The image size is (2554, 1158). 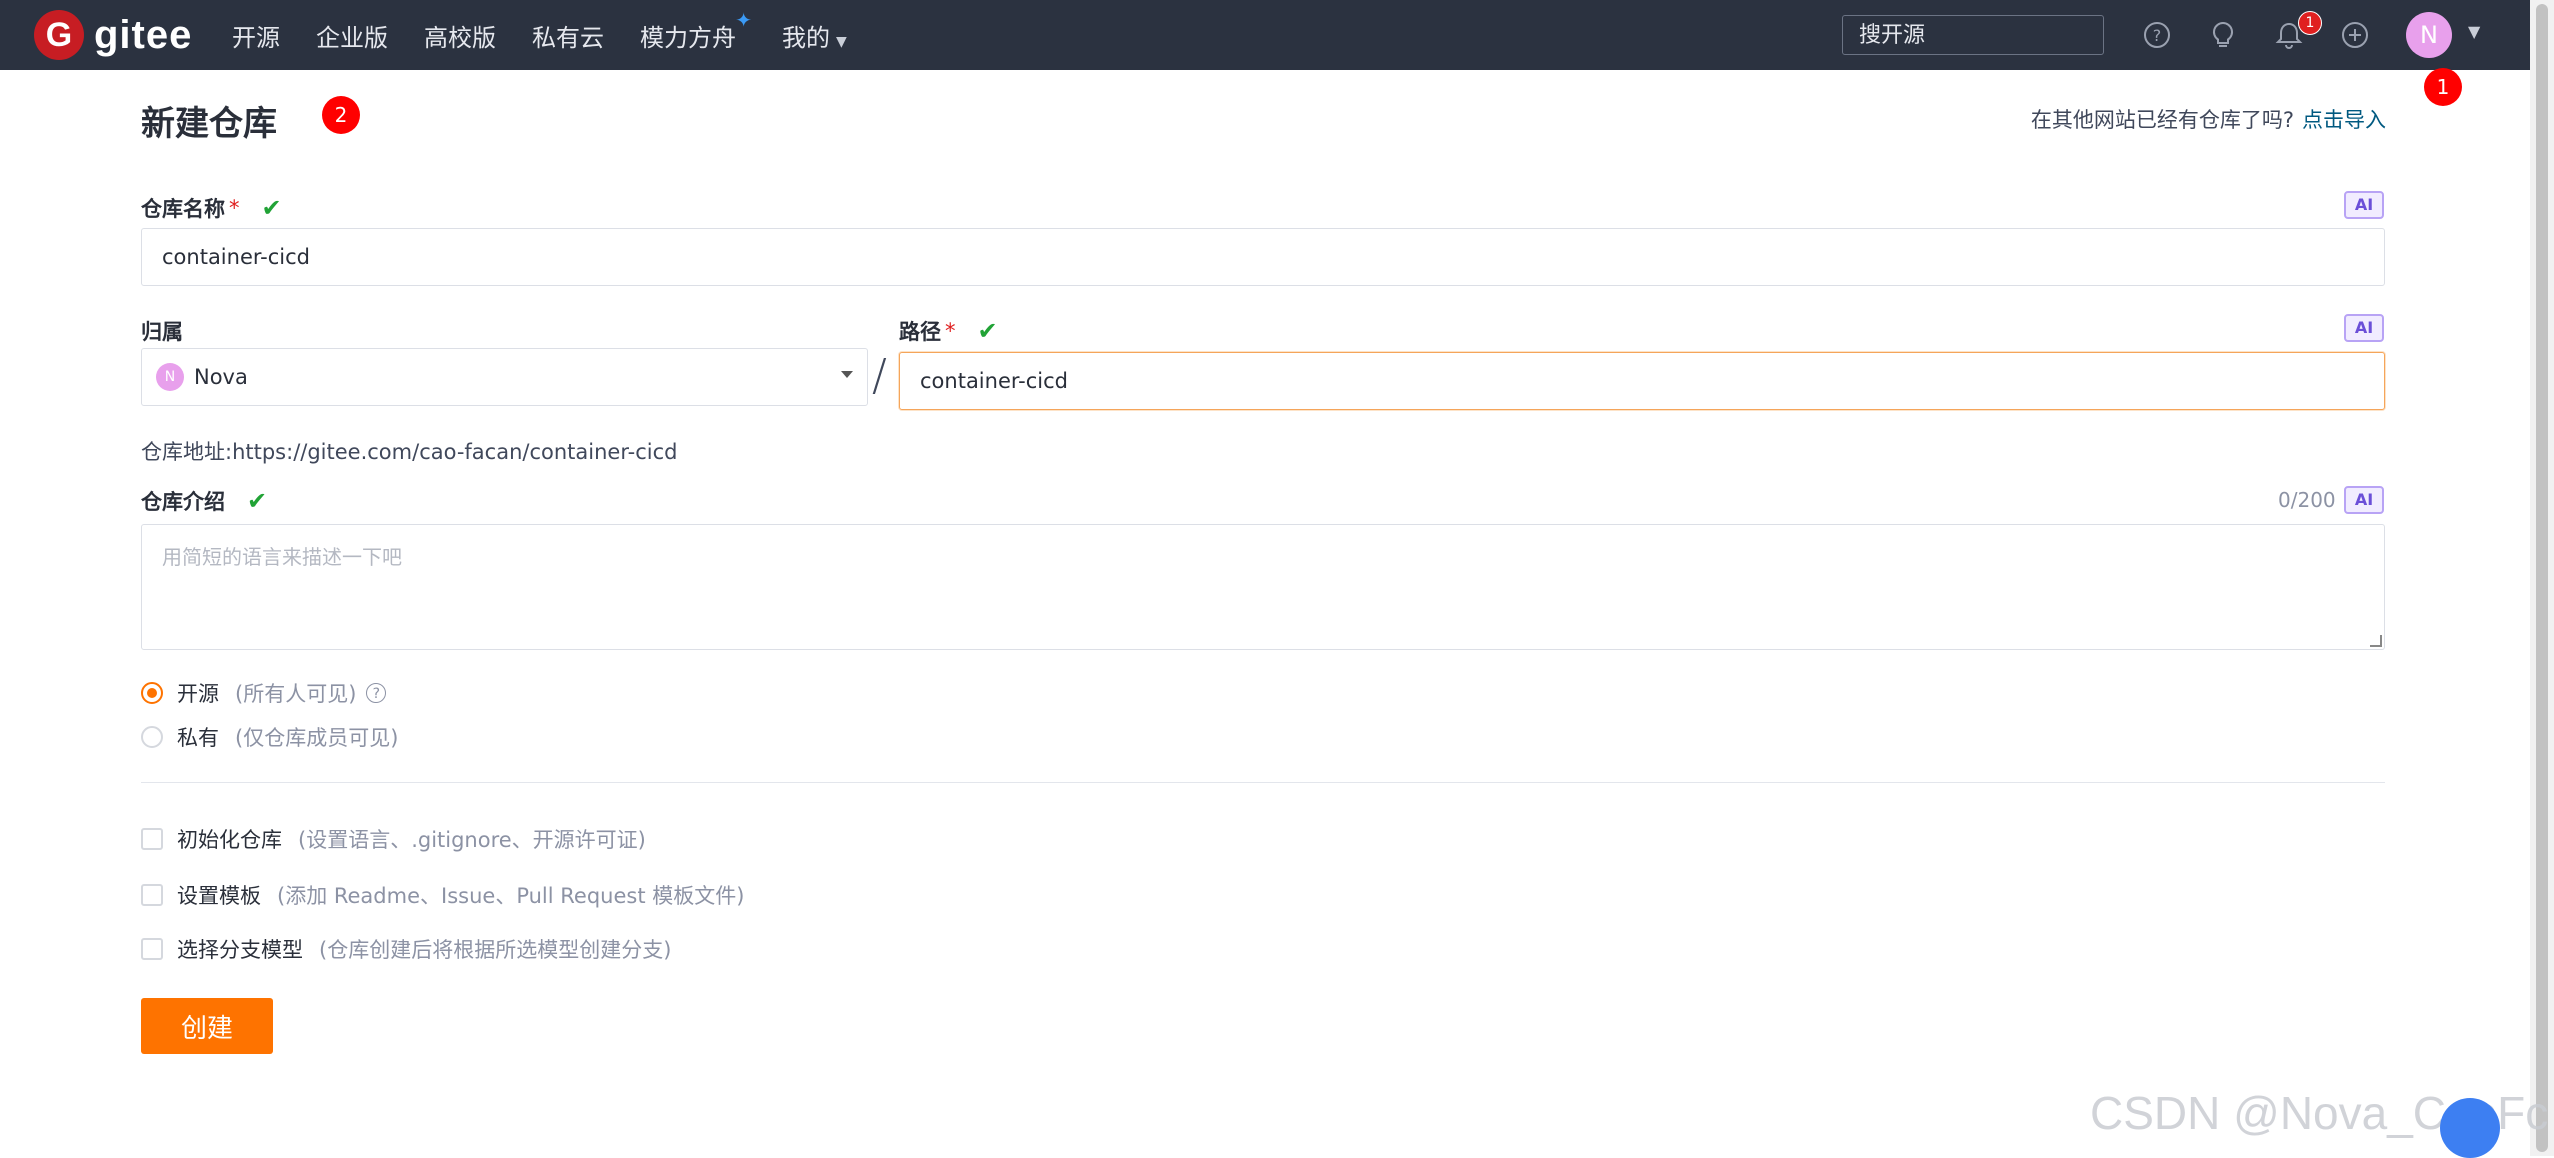 I want to click on intro-label-text: 仓库介绍, so click(x=183, y=502).